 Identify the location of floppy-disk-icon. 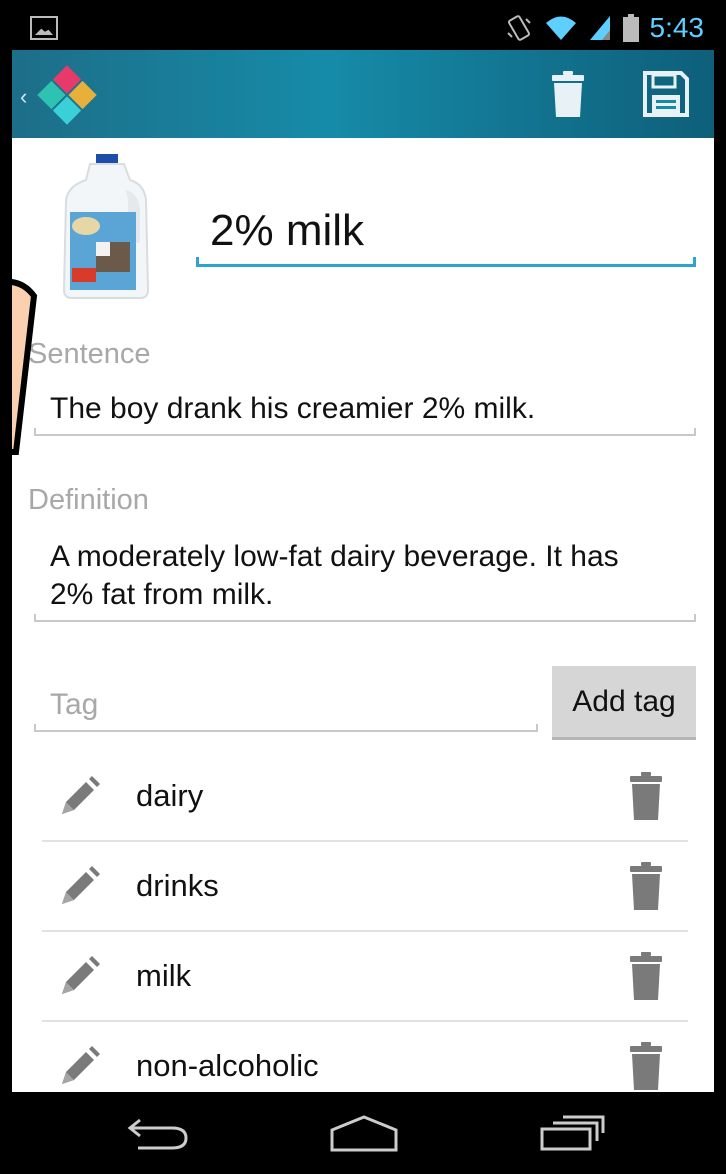
(666, 94).